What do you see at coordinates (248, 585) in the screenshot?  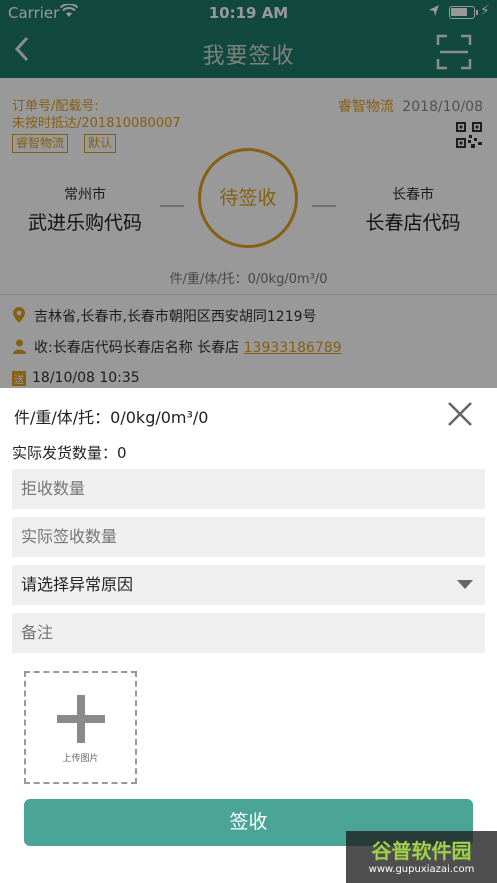 I see `exception-reason-select: 请选择异常原因` at bounding box center [248, 585].